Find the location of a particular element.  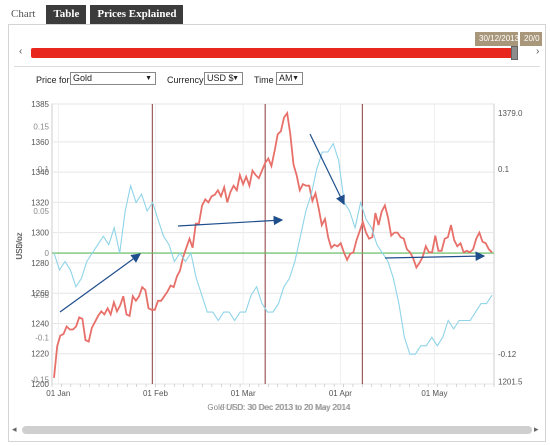

left-tick-label: 1280 is located at coordinates (40, 263).